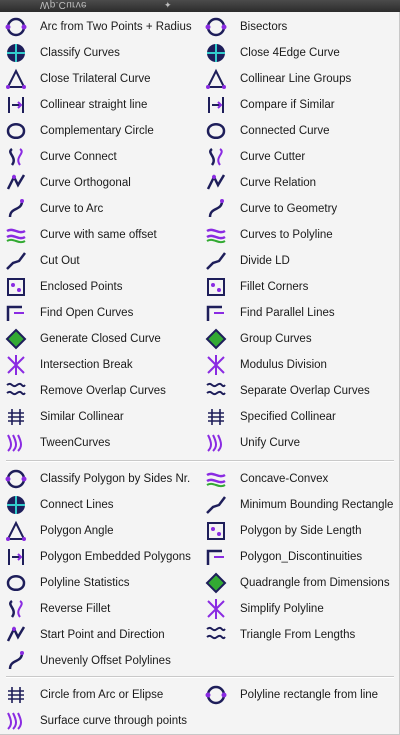 This screenshot has height=735, width=400. What do you see at coordinates (278, 183) in the screenshot?
I see `component-label: Curve Relation` at bounding box center [278, 183].